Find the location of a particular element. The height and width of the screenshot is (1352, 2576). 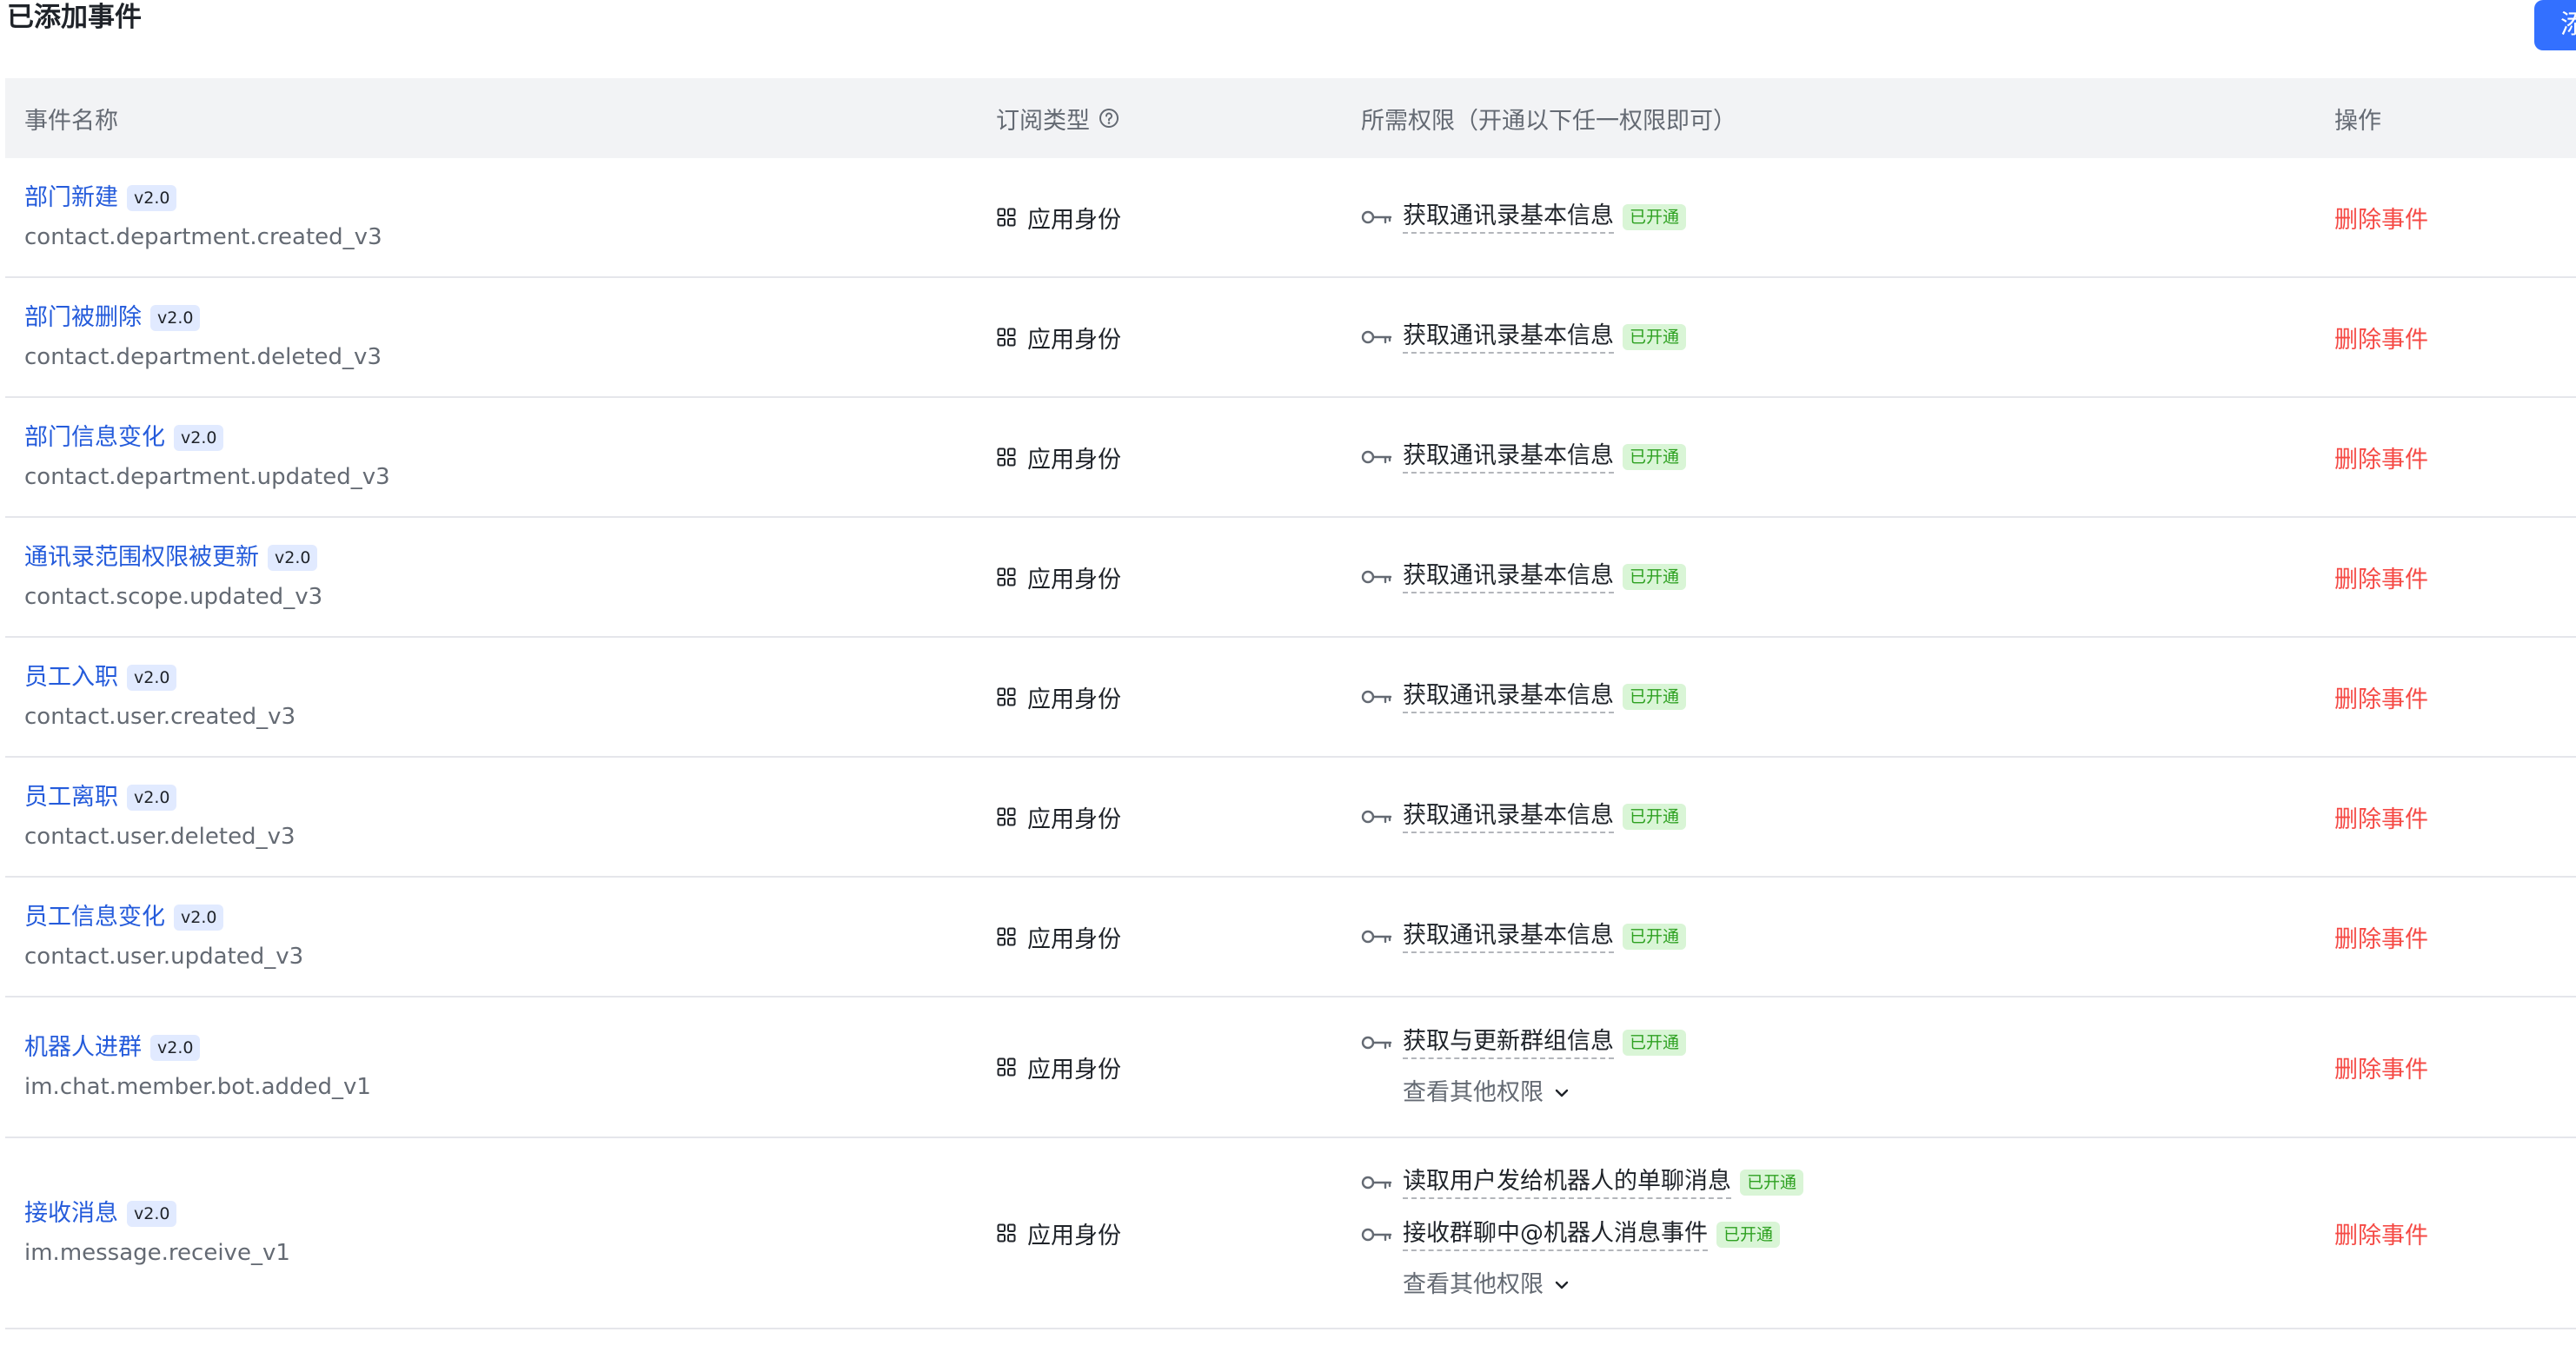

permissions-cell: 获取与更新群组信息 已开通 查看其他权限 is located at coordinates (1828, 1067).